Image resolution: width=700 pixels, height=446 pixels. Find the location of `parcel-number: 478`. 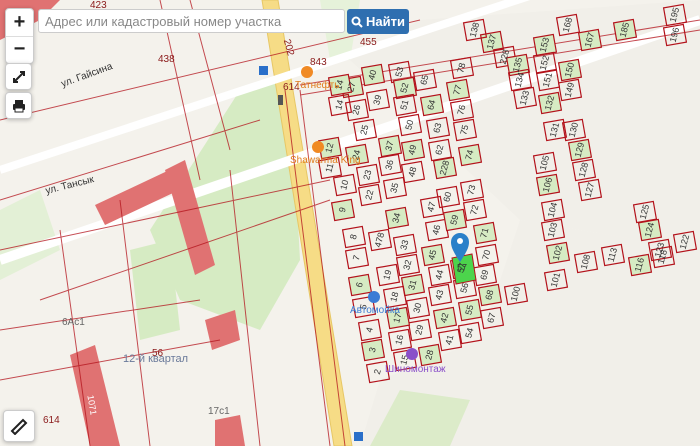

parcel-number: 478 is located at coordinates (380, 239).